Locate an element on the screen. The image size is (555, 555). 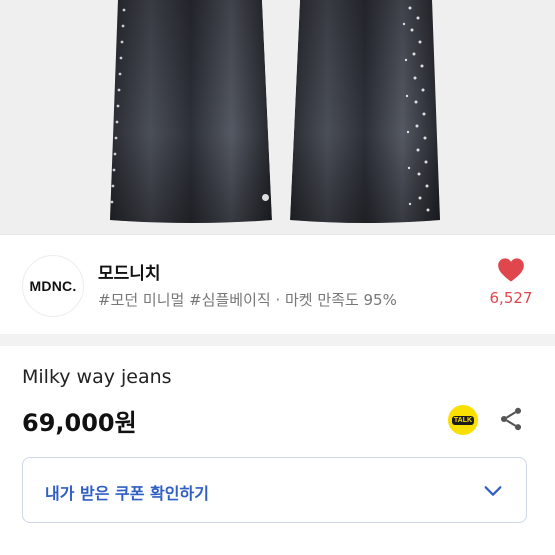
talk-label: TALK is located at coordinates (463, 420).